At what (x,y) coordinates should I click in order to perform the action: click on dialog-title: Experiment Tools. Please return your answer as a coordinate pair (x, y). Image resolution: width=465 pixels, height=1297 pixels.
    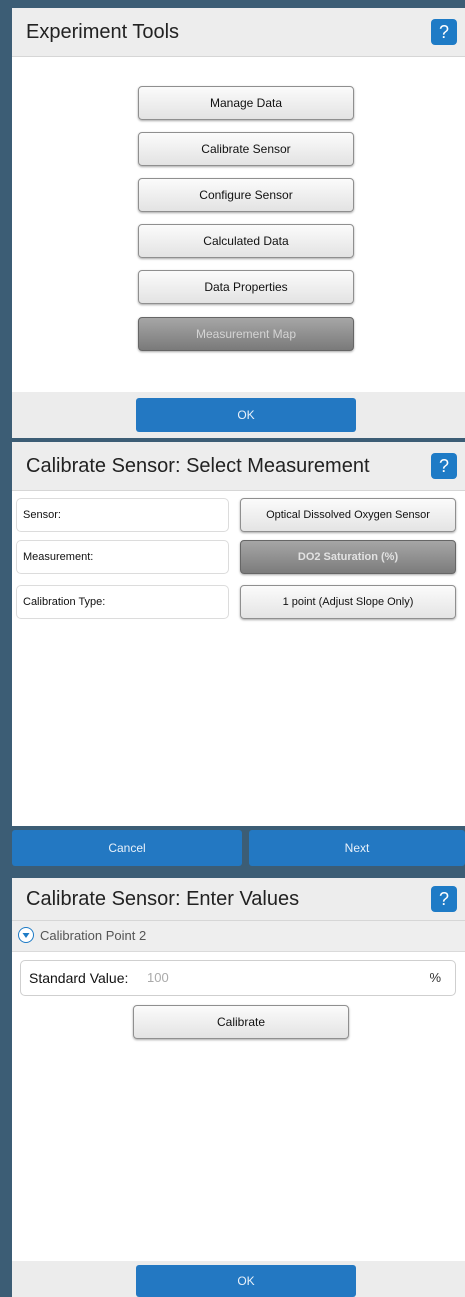
    Looking at the image, I should click on (103, 32).